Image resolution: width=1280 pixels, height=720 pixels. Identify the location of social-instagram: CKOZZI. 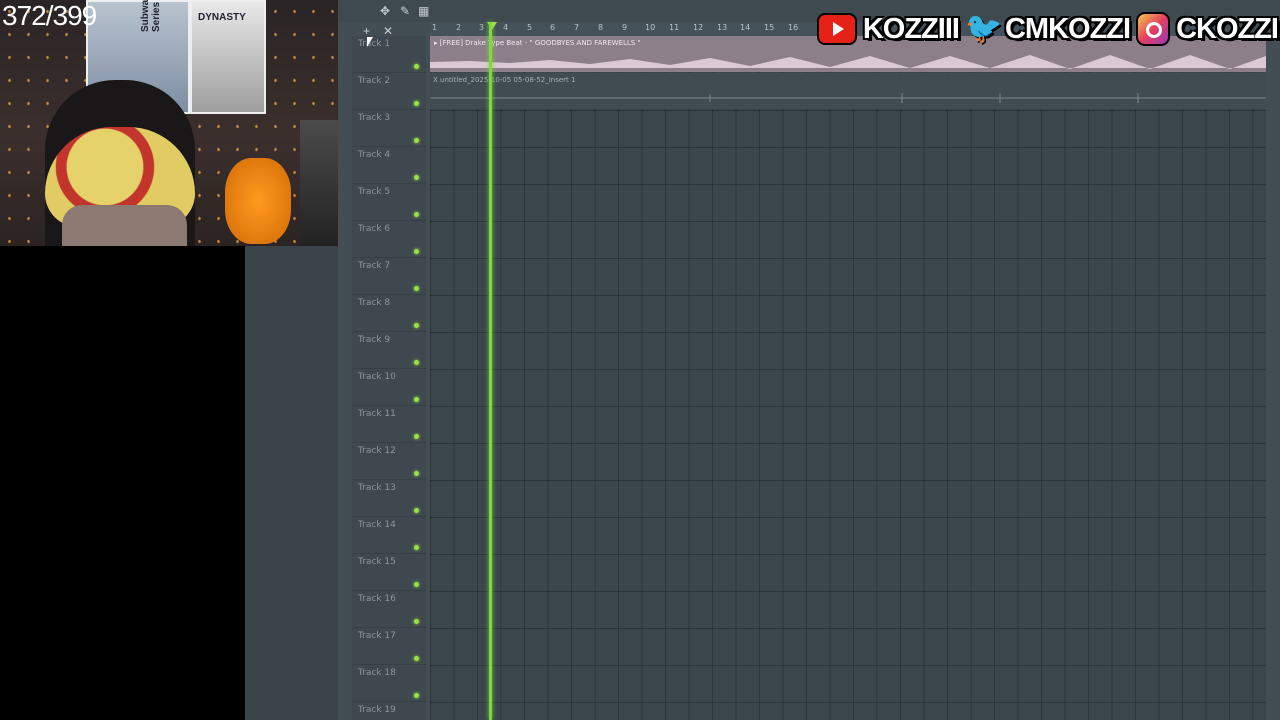
(1207, 29).